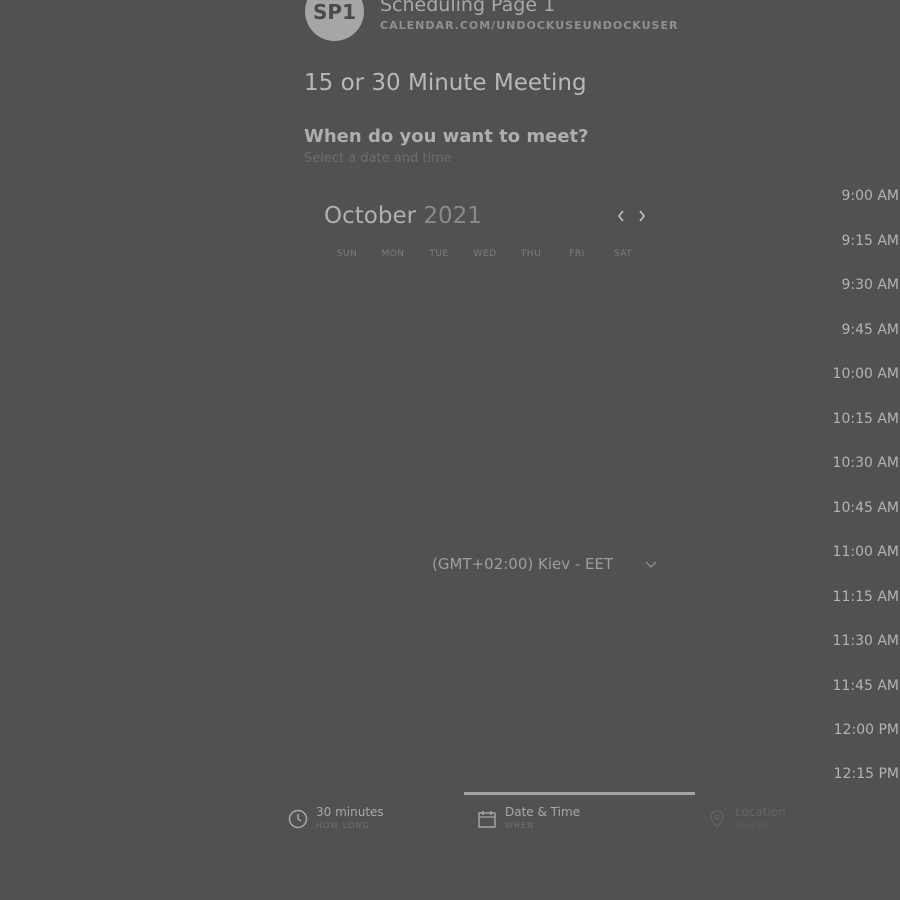 Image resolution: width=900 pixels, height=900 pixels. What do you see at coordinates (370, 216) in the screenshot?
I see `calendar-month: October` at bounding box center [370, 216].